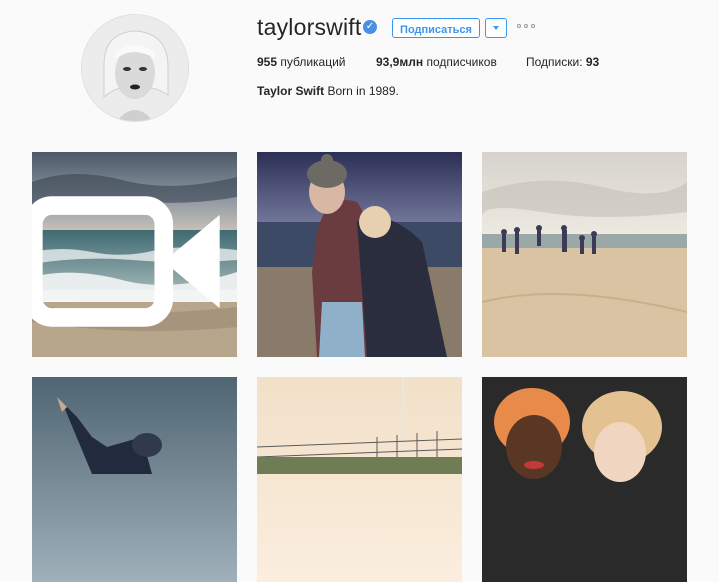 This screenshot has height=582, width=719. What do you see at coordinates (592, 62) in the screenshot?
I see `following-count: 93` at bounding box center [592, 62].